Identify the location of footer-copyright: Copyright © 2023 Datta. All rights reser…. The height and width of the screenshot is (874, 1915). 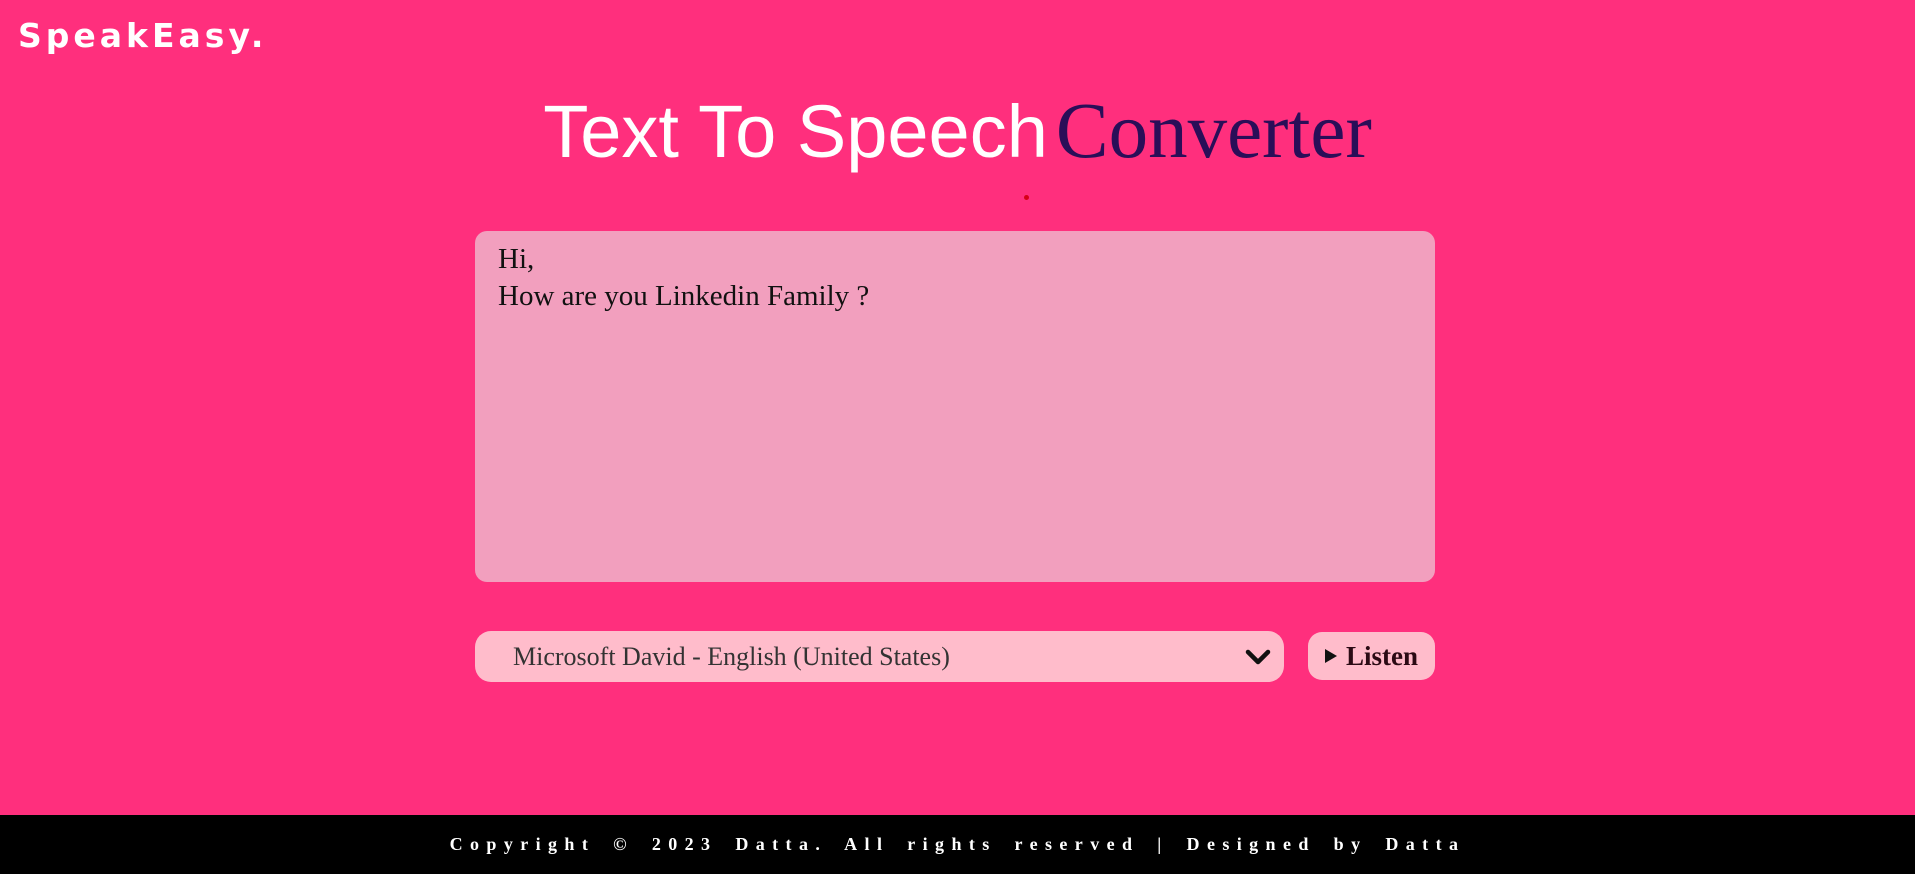
(957, 844).